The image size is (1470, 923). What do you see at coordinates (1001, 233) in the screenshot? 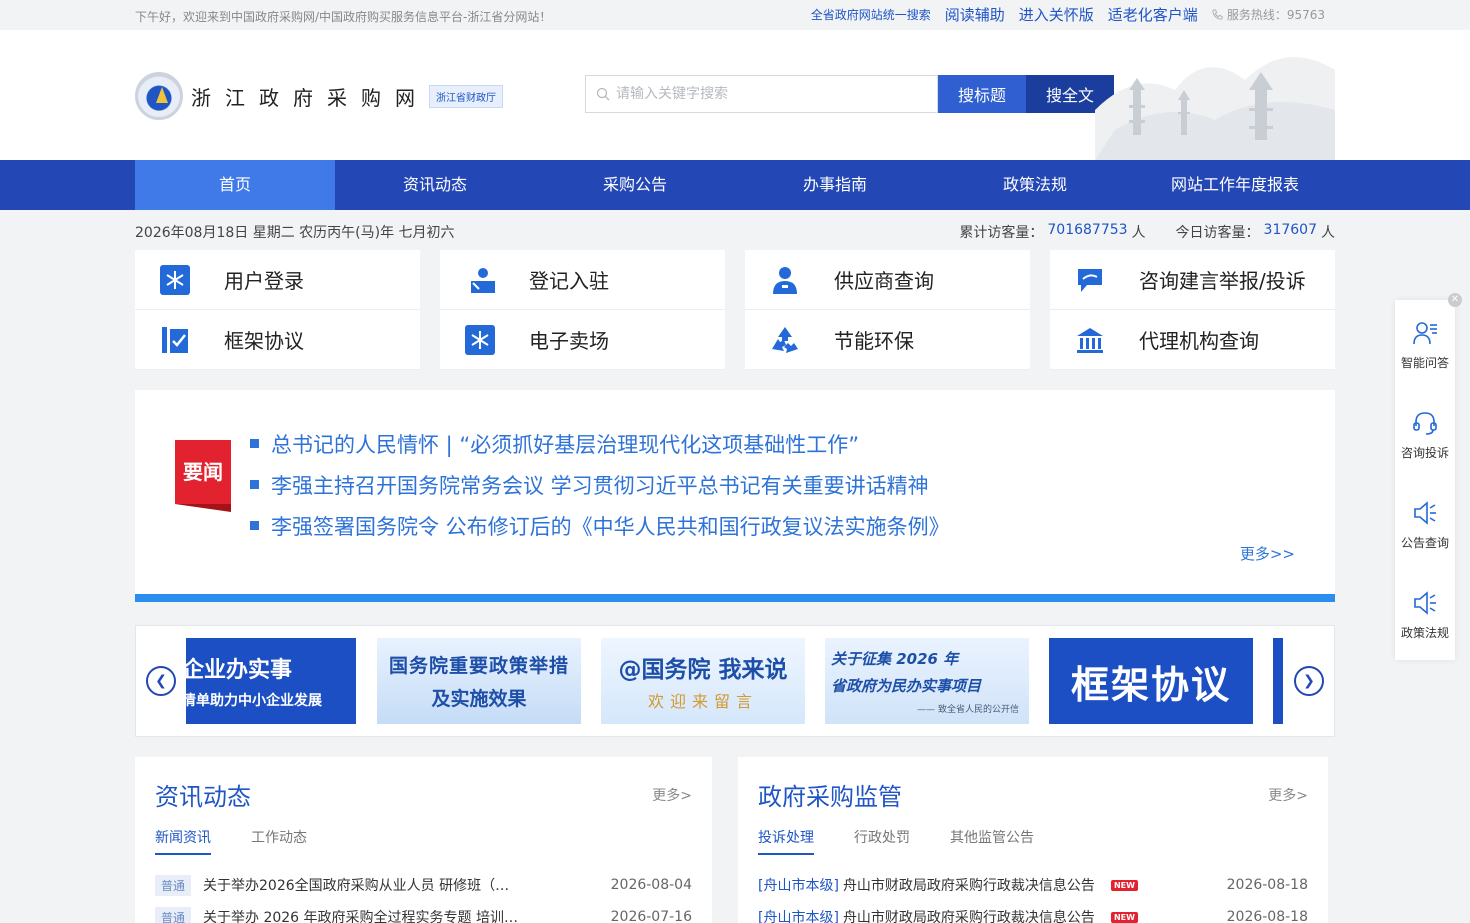
I see `total-visitors-label: 累计访客量：` at bounding box center [1001, 233].